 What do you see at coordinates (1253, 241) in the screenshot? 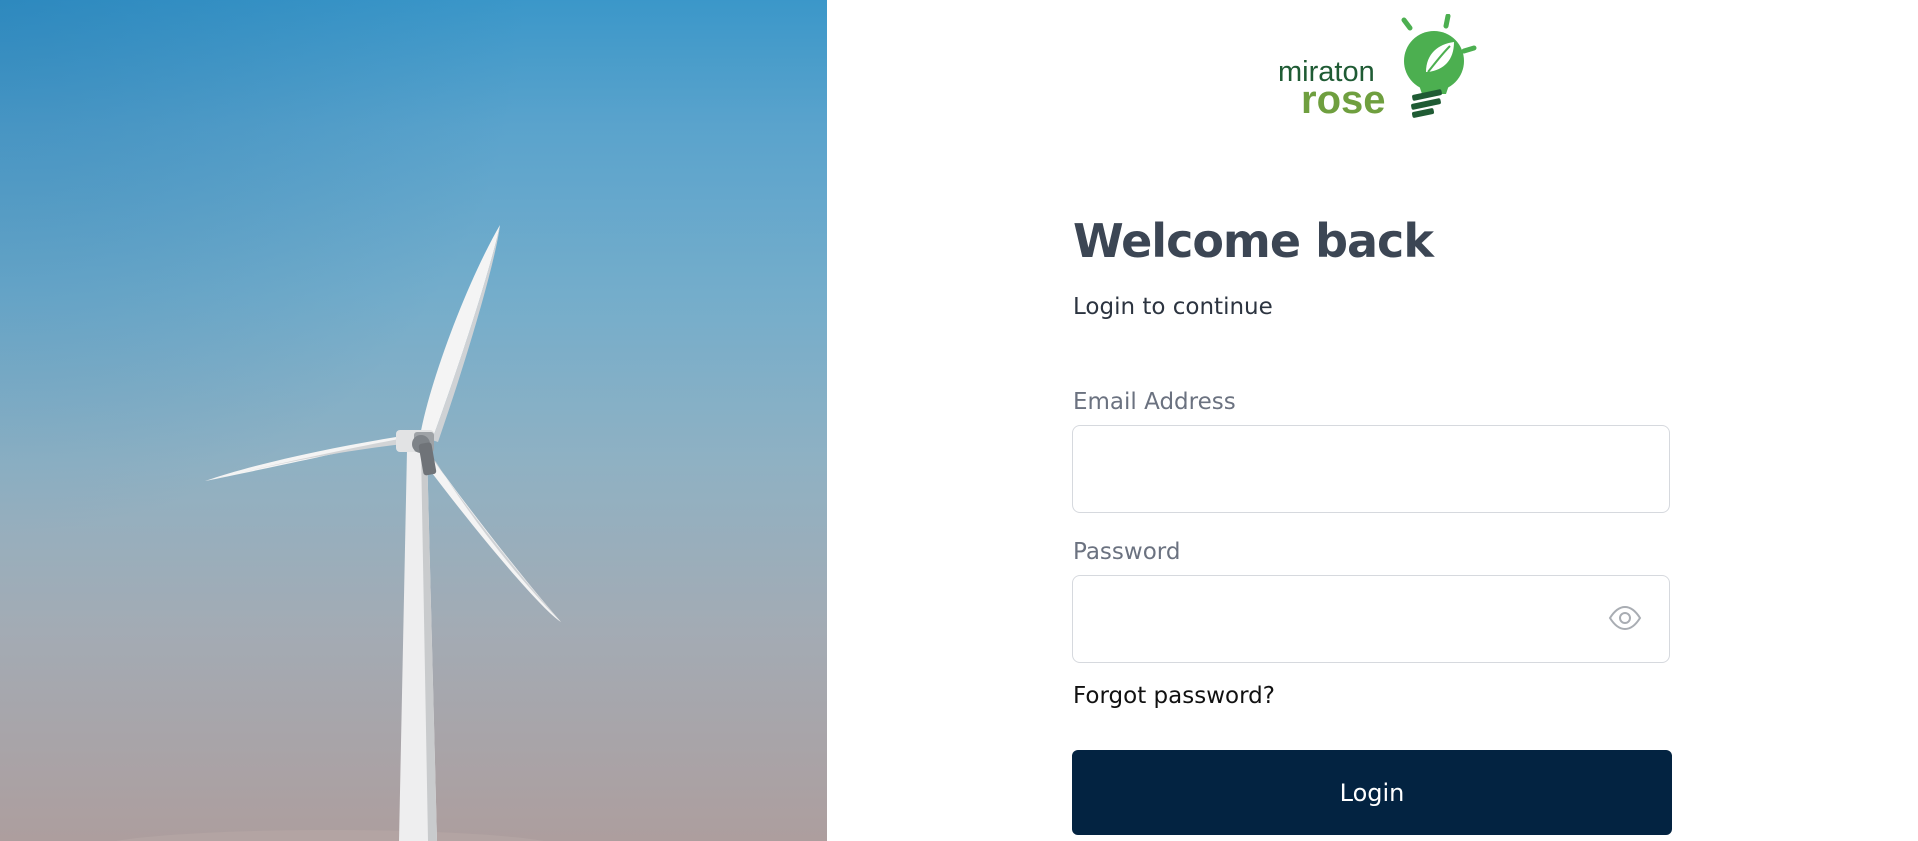
I see `page-title: Welcome back` at bounding box center [1253, 241].